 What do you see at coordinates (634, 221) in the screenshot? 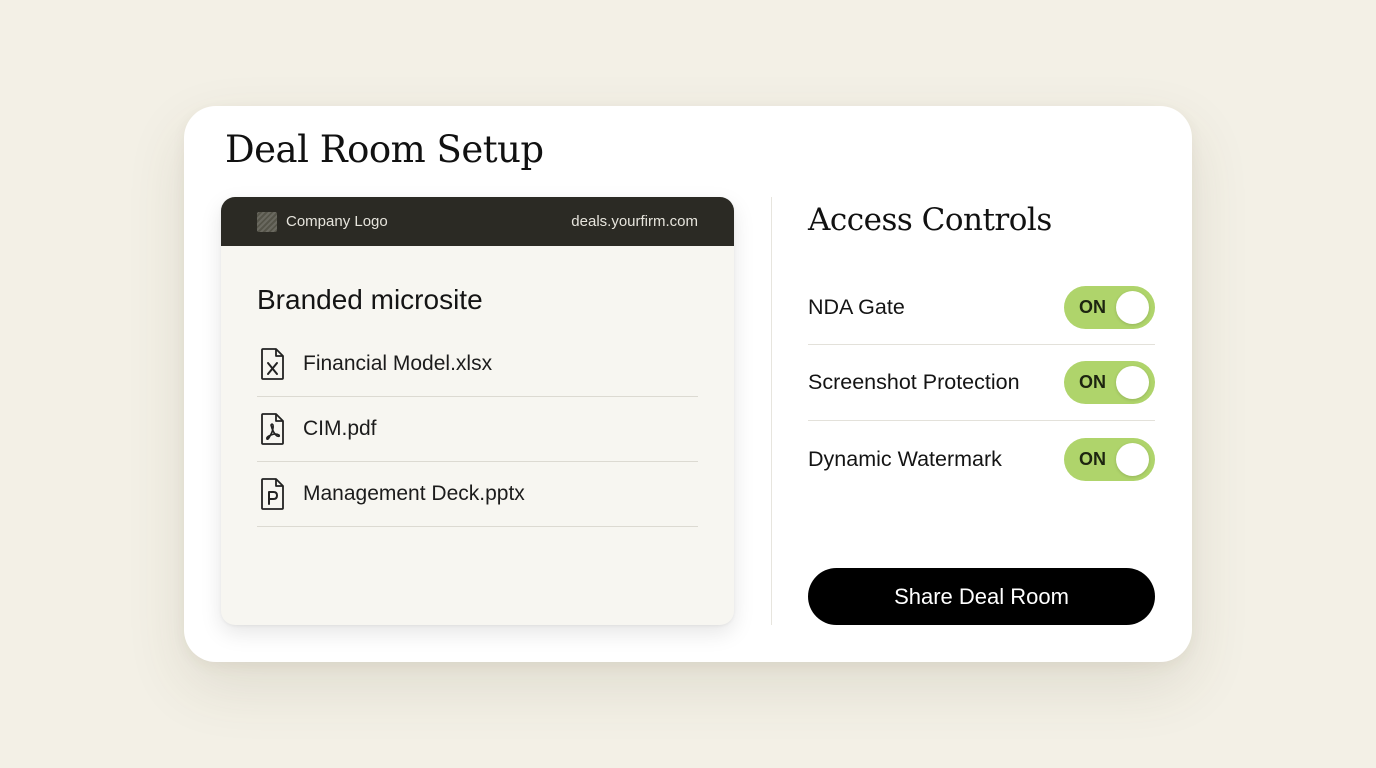
I see `microsite-domain: deals.yourfirm.com` at bounding box center [634, 221].